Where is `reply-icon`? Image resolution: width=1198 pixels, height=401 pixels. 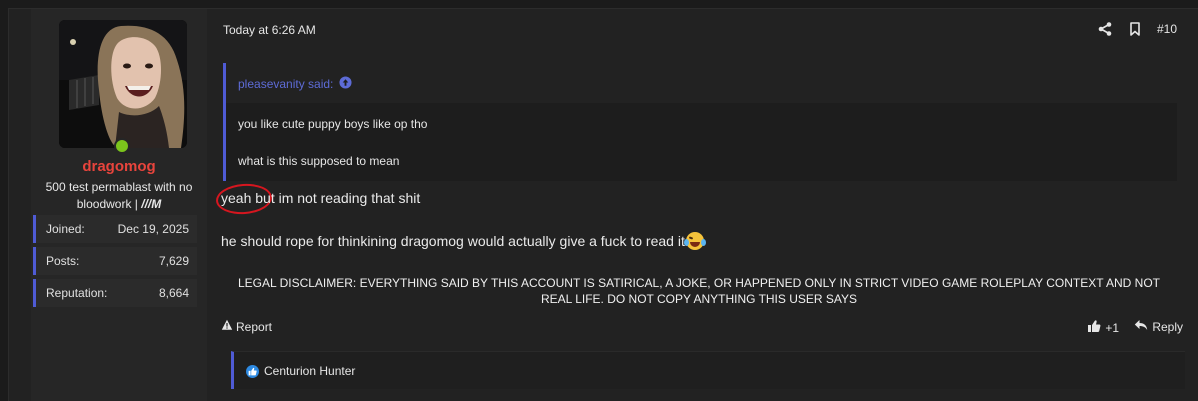 reply-icon is located at coordinates (1141, 326).